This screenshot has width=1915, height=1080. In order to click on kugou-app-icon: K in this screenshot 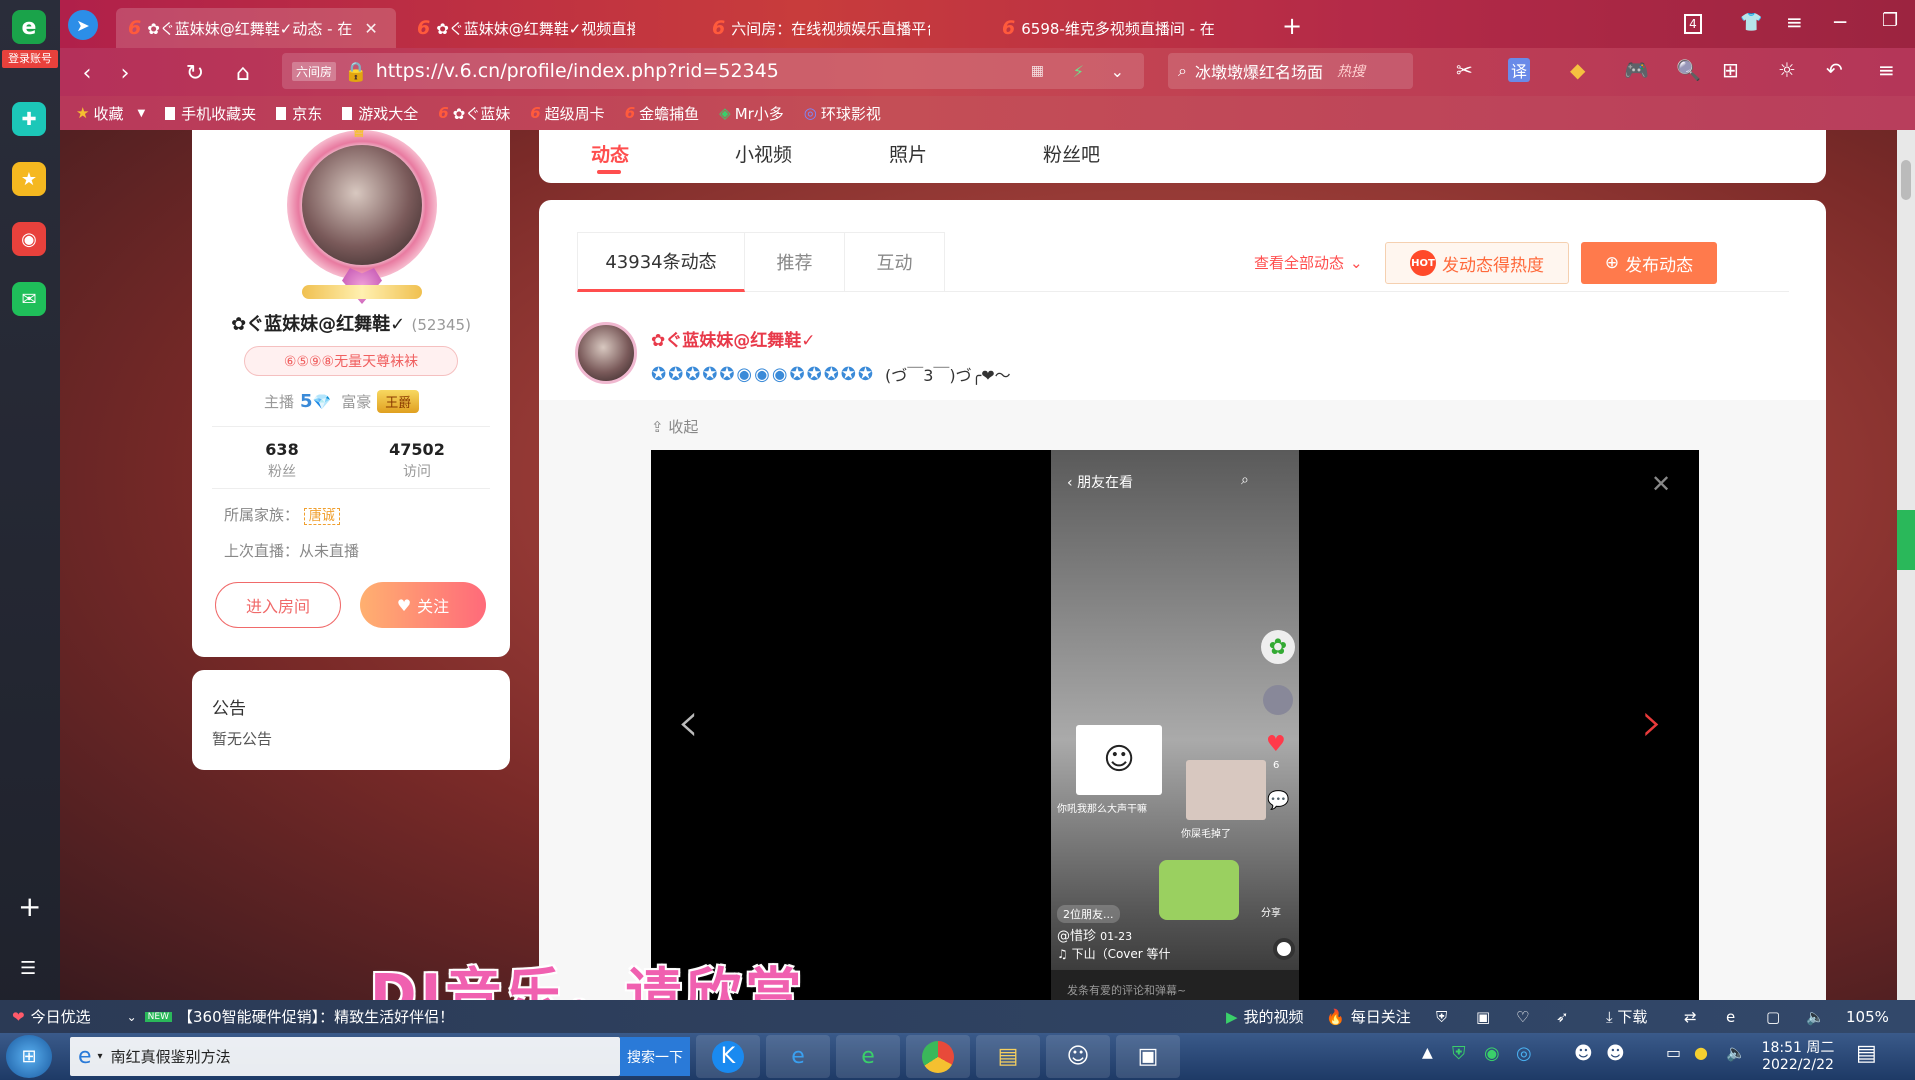, I will do `click(728, 1056)`.